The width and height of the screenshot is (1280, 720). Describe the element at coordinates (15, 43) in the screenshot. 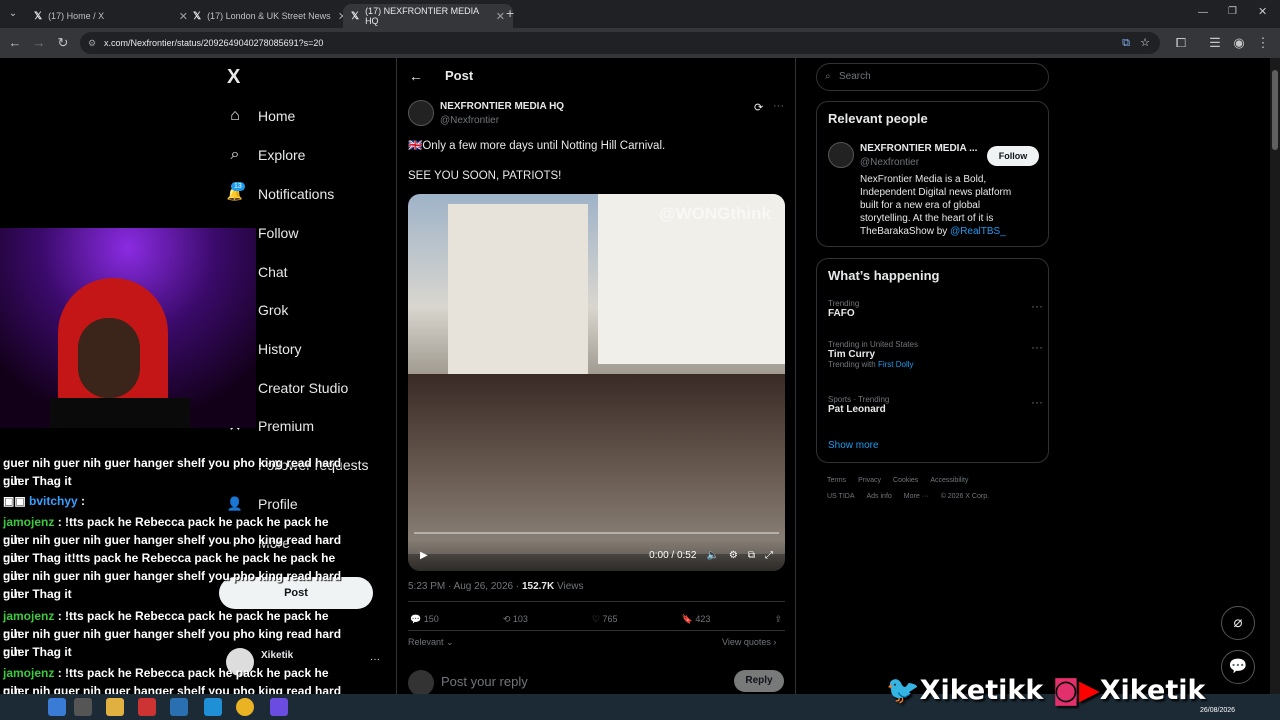

I see `back-icon: ←` at that location.